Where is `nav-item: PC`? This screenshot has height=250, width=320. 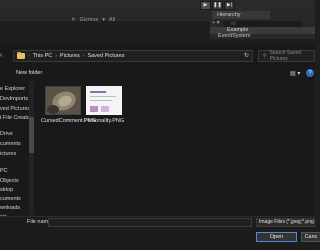 nav-item: PC is located at coordinates (4, 171).